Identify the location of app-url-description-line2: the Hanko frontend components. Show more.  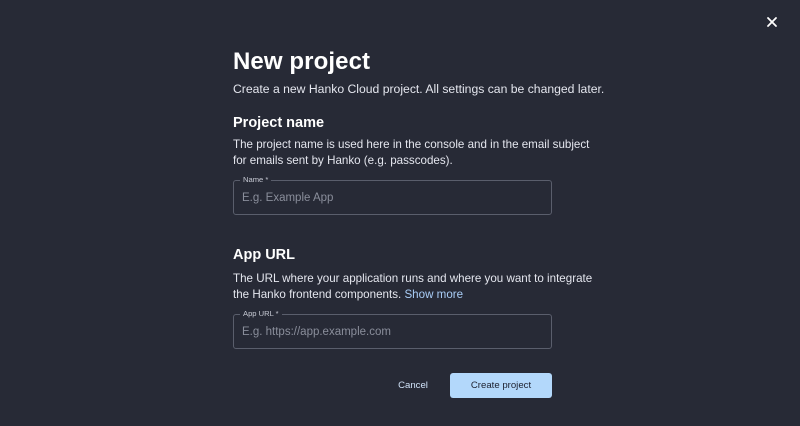
(392, 295).